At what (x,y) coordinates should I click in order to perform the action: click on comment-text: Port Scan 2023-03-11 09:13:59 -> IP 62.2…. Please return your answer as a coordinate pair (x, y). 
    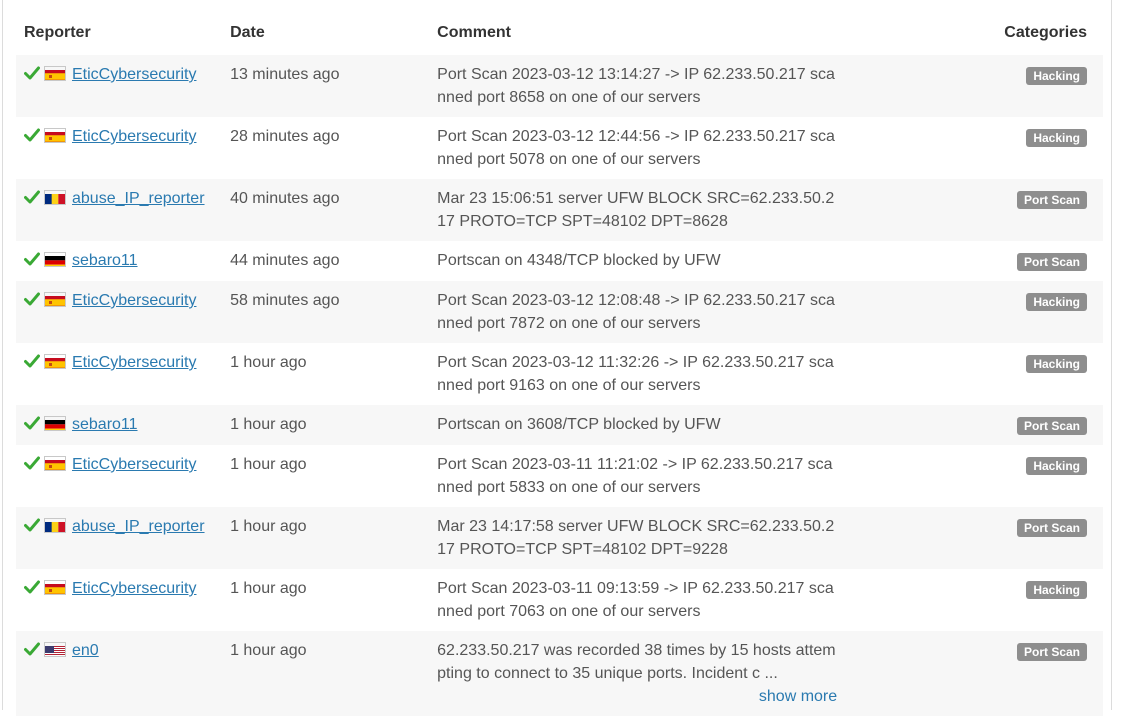
    Looking at the image, I should click on (635, 600).